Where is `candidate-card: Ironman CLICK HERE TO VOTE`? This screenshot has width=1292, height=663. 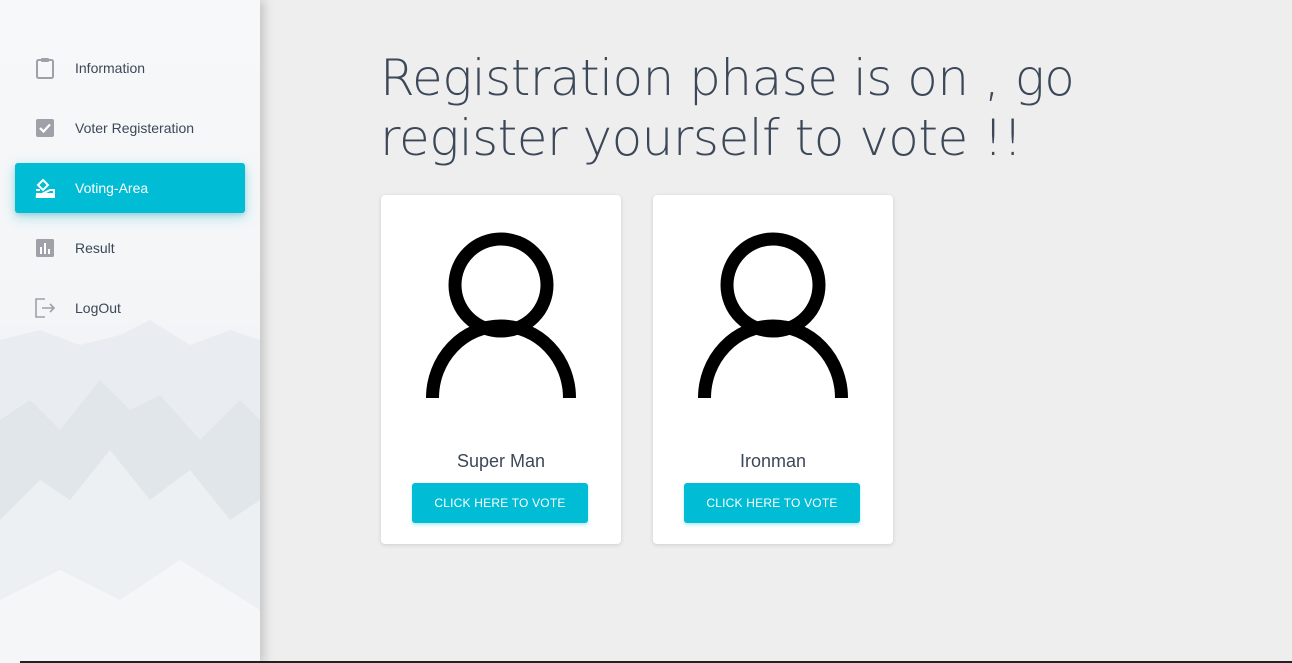
candidate-card: Ironman CLICK HERE TO VOTE is located at coordinates (773, 369).